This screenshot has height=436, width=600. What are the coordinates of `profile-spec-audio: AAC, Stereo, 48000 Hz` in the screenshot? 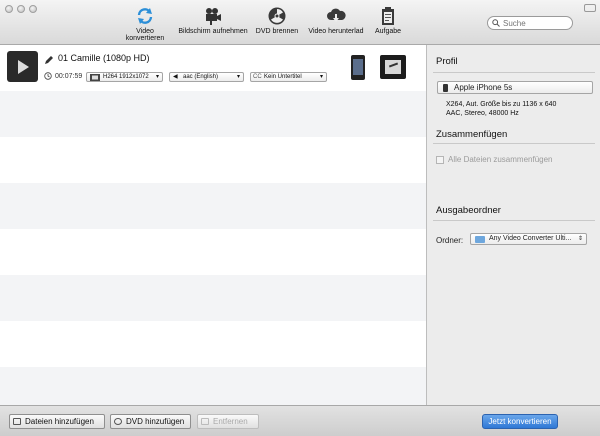 It's located at (482, 113).